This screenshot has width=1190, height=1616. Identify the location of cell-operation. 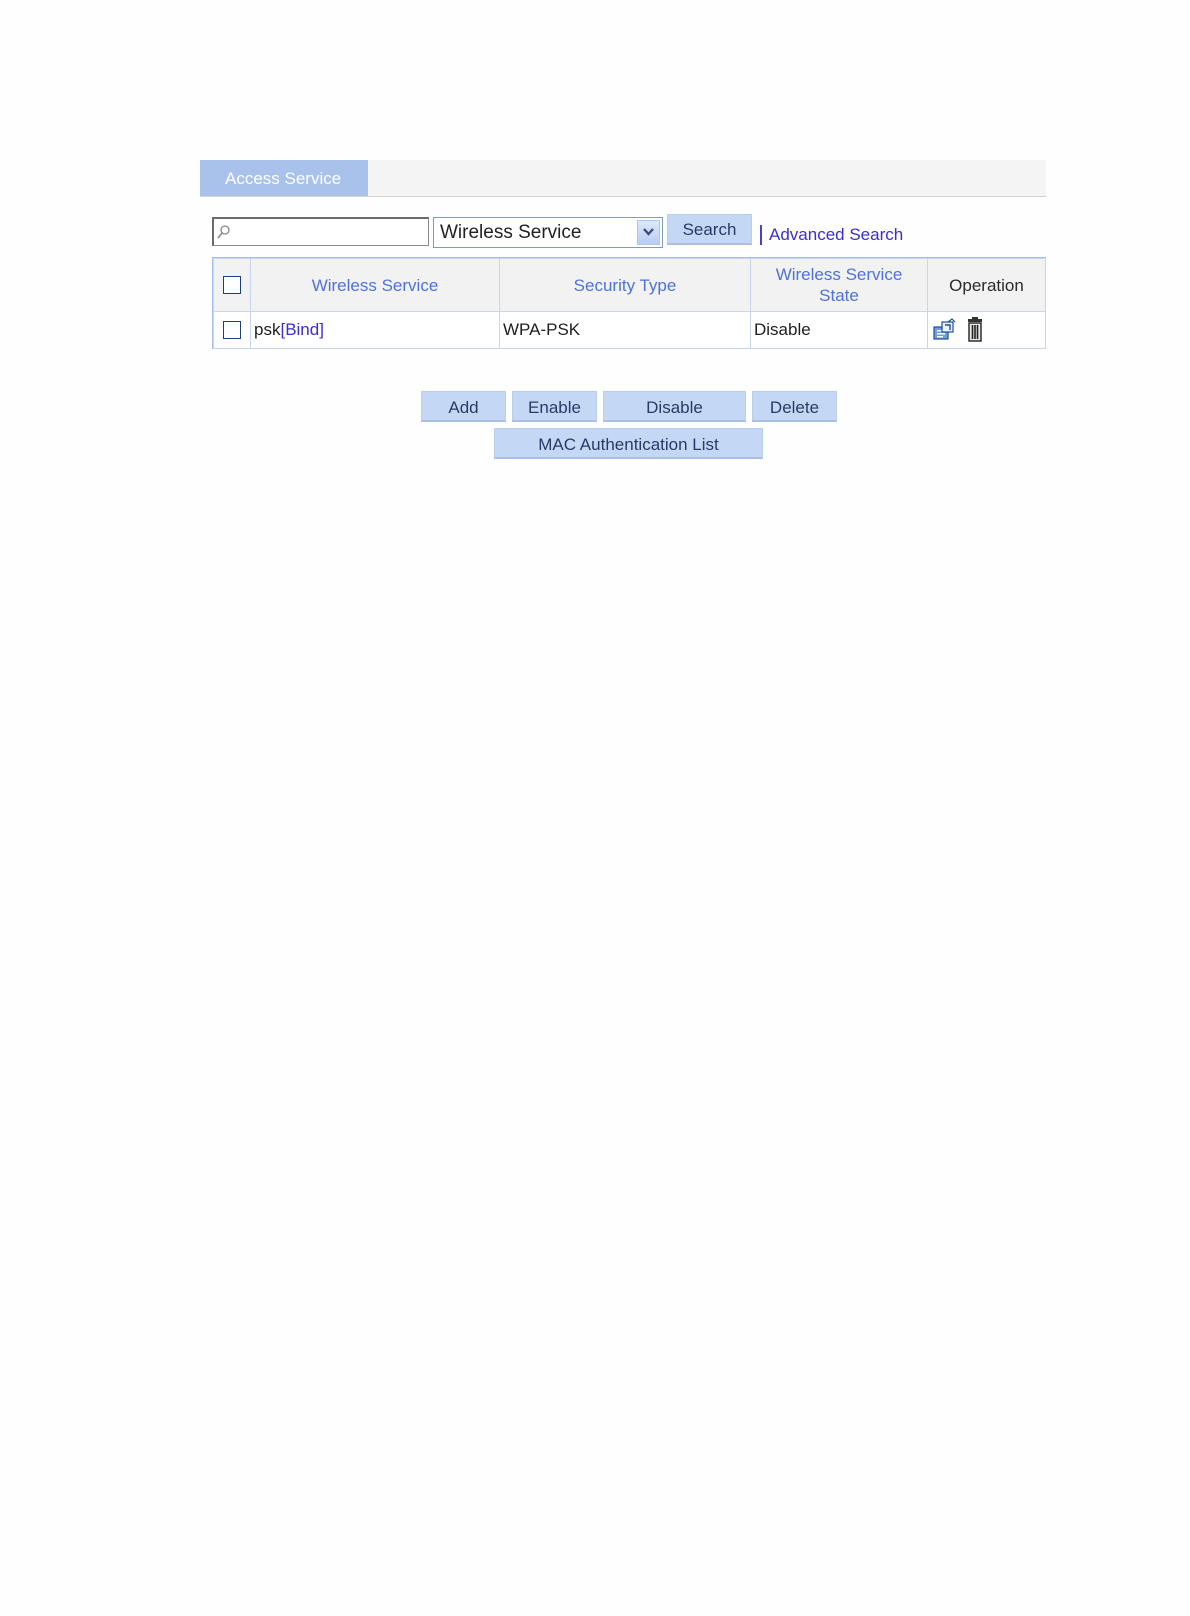
(986, 330).